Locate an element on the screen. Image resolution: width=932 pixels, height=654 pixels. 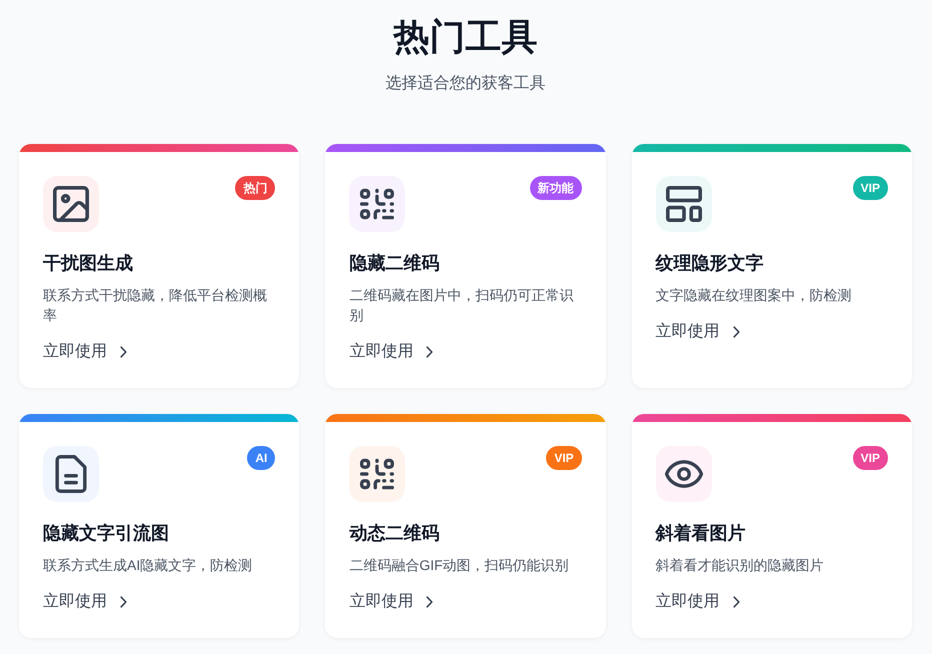
page-subtitle: 选择适合您的获客工具 is located at coordinates (466, 84).